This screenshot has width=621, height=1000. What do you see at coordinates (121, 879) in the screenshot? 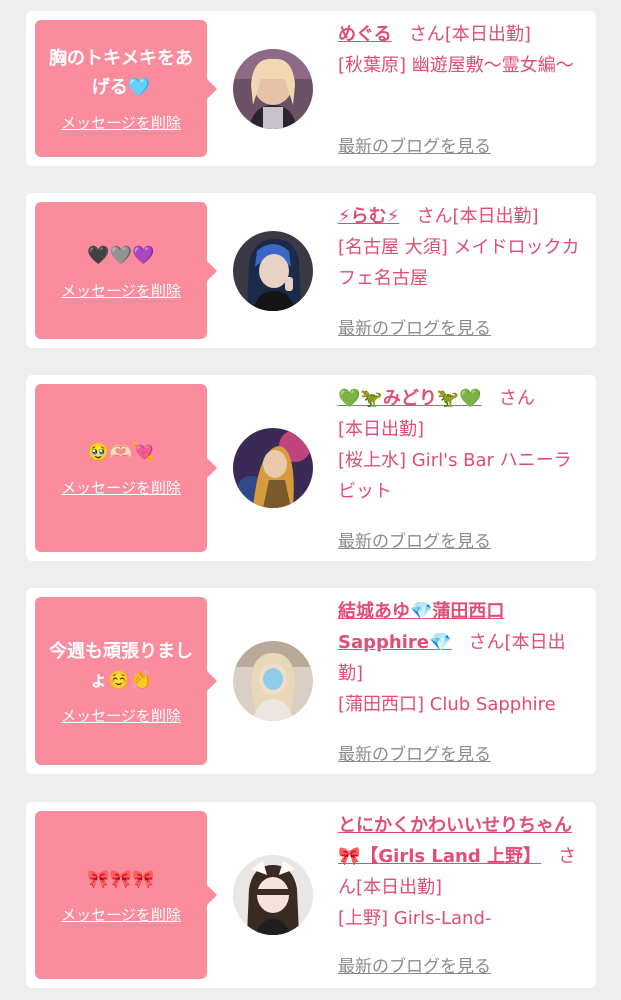
I see `message-text: 🎀🎀🎀` at bounding box center [121, 879].